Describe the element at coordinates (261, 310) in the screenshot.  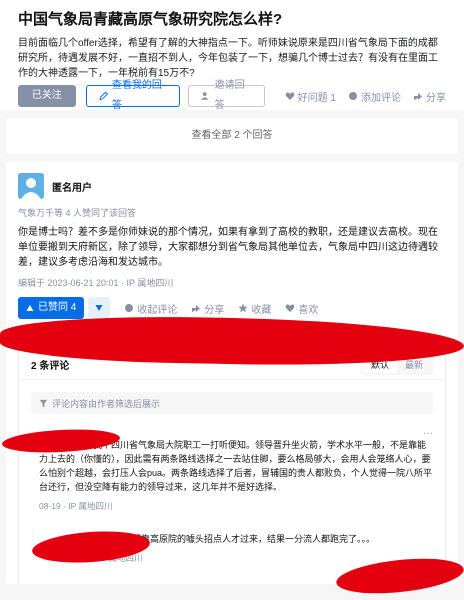
I see `favorite-label: 收藏` at that location.